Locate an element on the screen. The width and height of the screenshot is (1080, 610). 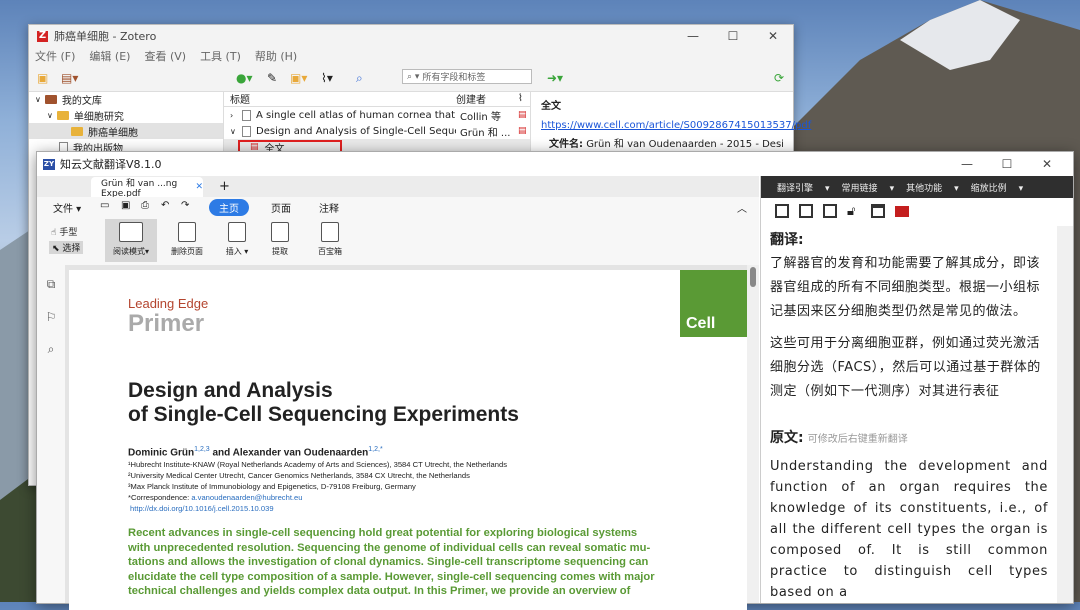
section-label: Leading Edge is located at coordinates (168, 303).